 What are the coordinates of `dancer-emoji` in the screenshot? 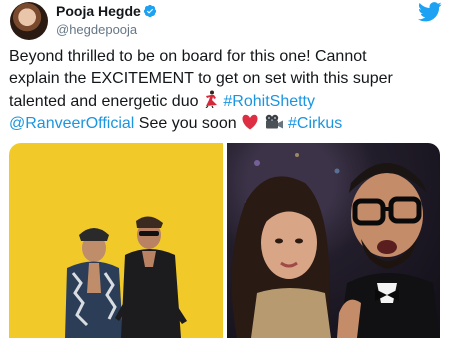 It's located at (211, 99).